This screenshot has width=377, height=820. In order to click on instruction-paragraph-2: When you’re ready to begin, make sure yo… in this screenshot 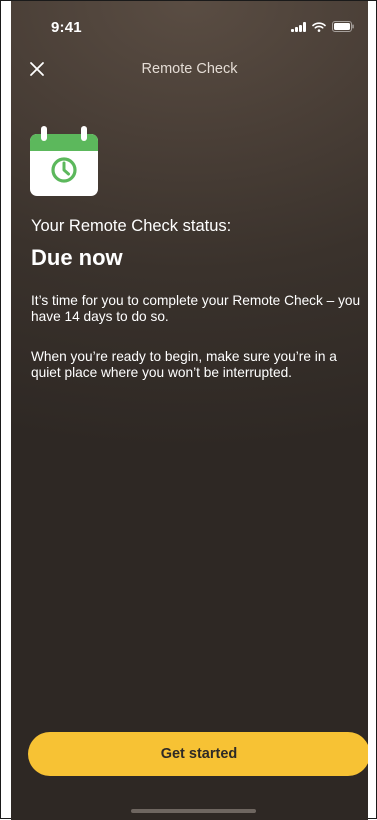, I will do `click(184, 364)`.